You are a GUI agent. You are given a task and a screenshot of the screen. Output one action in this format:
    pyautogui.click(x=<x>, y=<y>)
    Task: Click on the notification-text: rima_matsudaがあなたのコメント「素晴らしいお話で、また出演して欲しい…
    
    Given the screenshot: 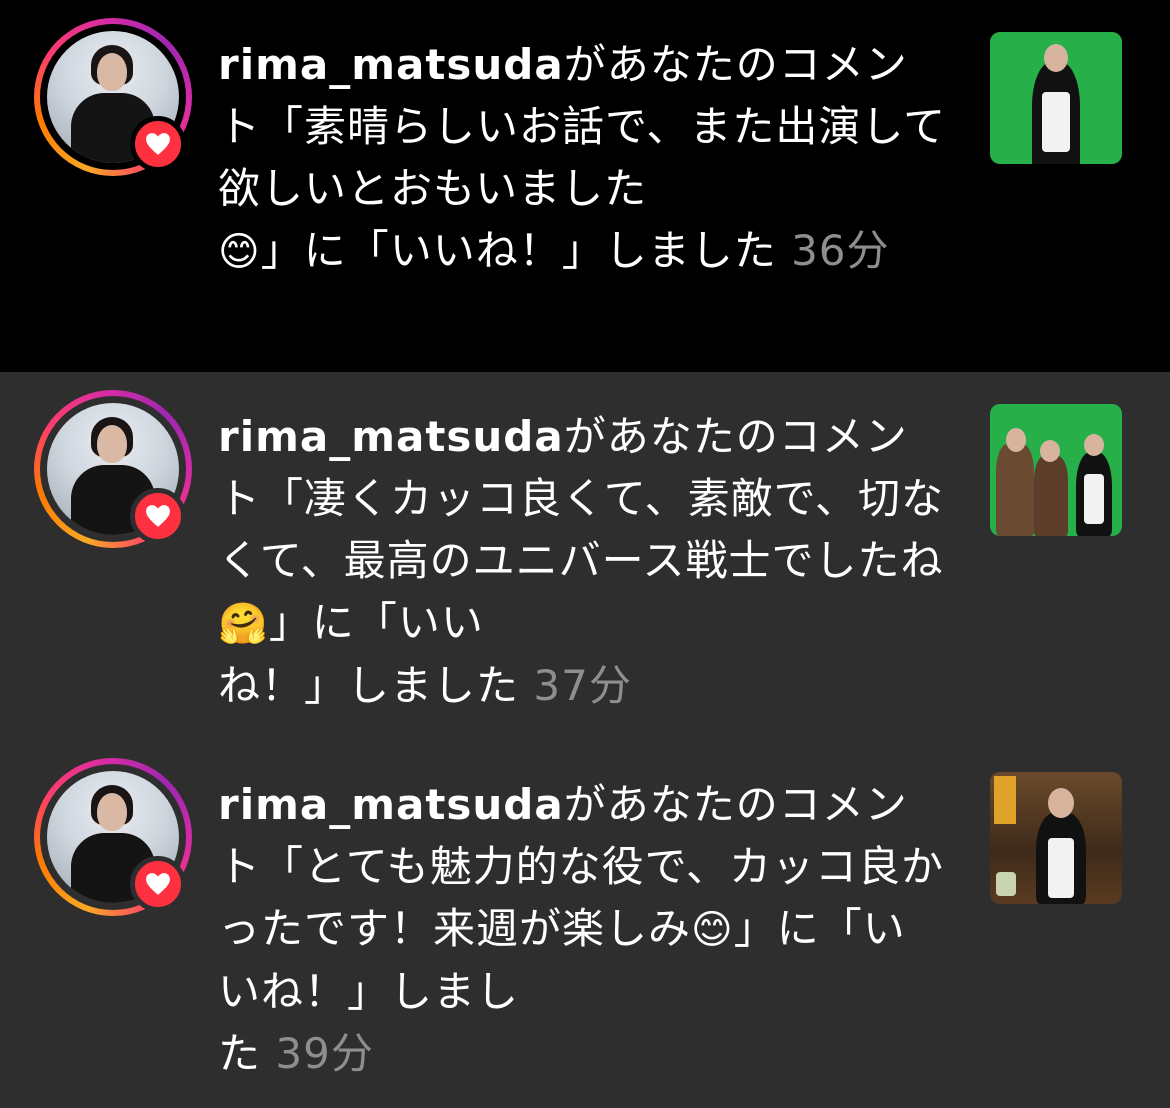 What is the action you would take?
    pyautogui.click(x=583, y=158)
    